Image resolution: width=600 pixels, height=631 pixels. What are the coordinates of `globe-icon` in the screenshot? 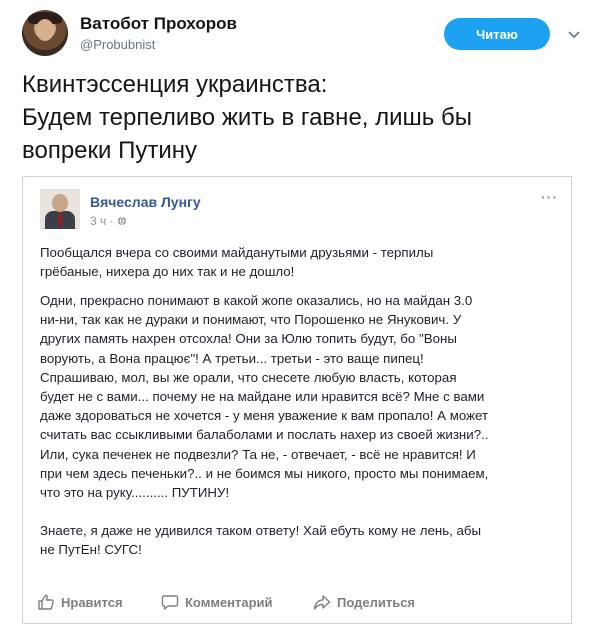 It's located at (121, 221).